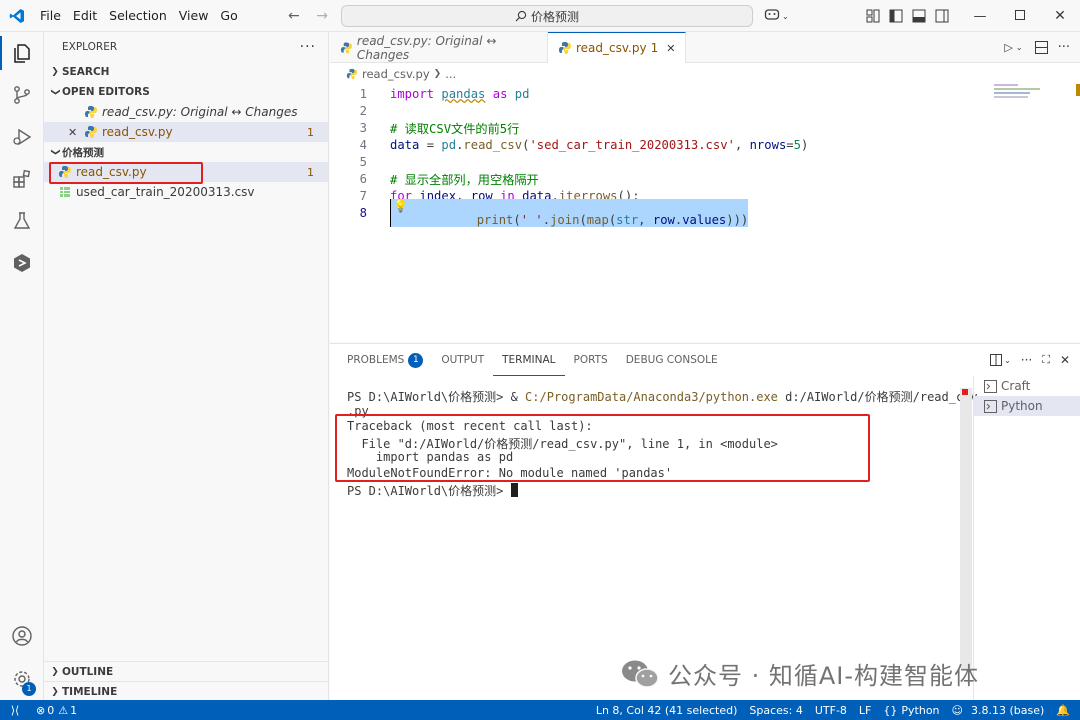 The image size is (1080, 720). I want to click on indentation: Spaces: 4, so click(775, 710).